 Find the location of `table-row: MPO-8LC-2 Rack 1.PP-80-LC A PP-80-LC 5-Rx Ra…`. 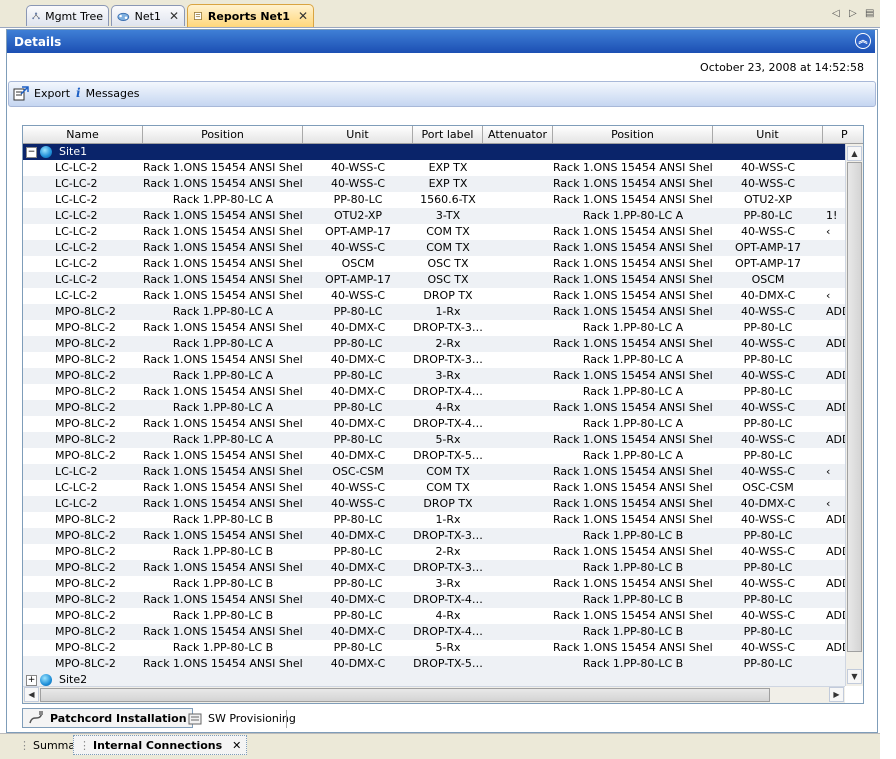

table-row: MPO-8LC-2 Rack 1.PP-80-LC A PP-80-LC 5-Rx Ra… is located at coordinates (434, 440).